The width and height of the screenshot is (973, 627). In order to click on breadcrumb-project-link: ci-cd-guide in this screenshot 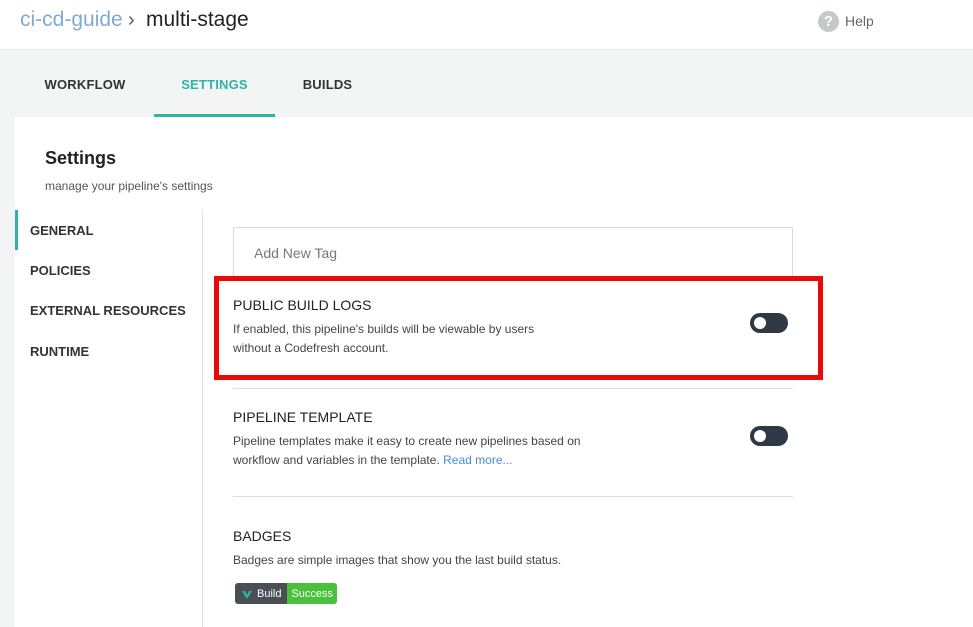, I will do `click(71, 20)`.